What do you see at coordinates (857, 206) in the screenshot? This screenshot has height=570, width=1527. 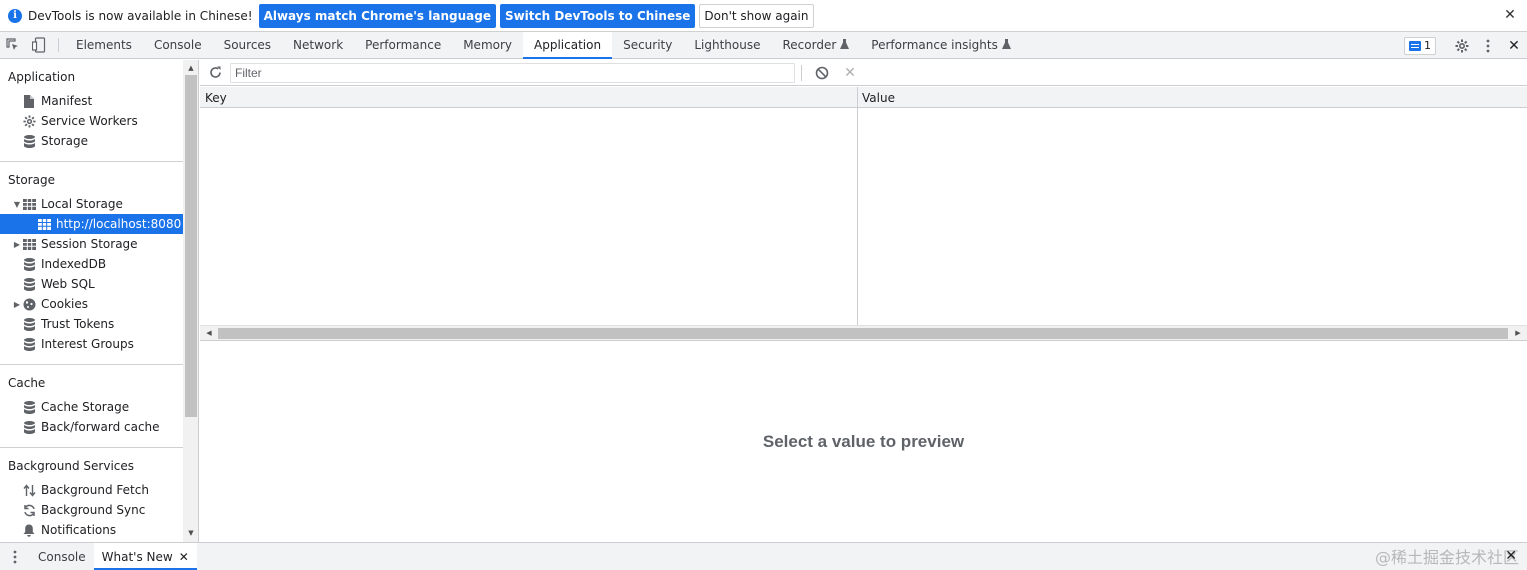 I see `column-divider` at bounding box center [857, 206].